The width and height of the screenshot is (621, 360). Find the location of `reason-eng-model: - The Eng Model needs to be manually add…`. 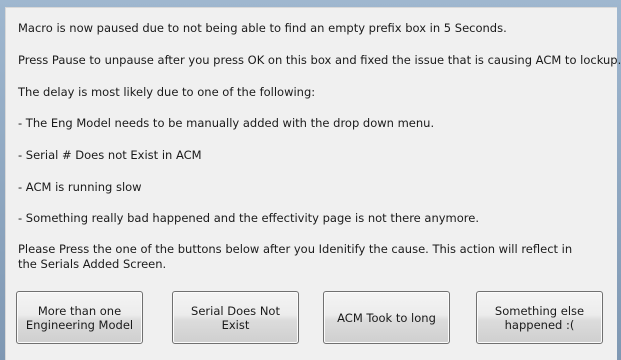

reason-eng-model: - The Eng Model needs to be manually add… is located at coordinates (226, 123).